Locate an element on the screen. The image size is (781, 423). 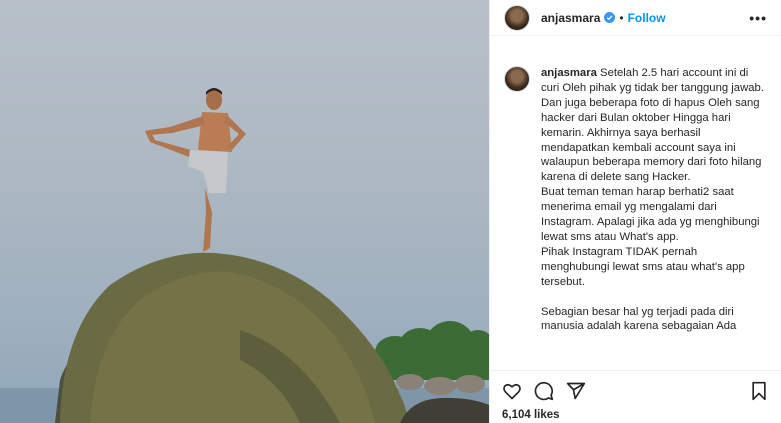
action-bar: 6,104 likes is located at coordinates (635, 396).